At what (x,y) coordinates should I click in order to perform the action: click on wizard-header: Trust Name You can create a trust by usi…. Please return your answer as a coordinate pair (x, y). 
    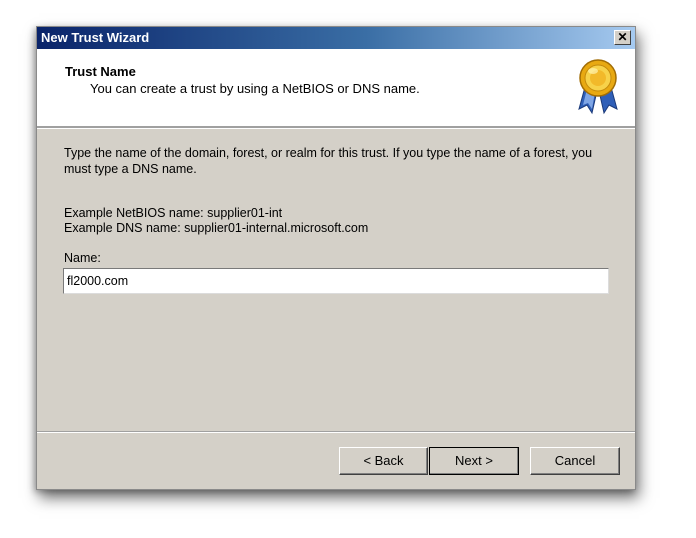
    Looking at the image, I should click on (336, 88).